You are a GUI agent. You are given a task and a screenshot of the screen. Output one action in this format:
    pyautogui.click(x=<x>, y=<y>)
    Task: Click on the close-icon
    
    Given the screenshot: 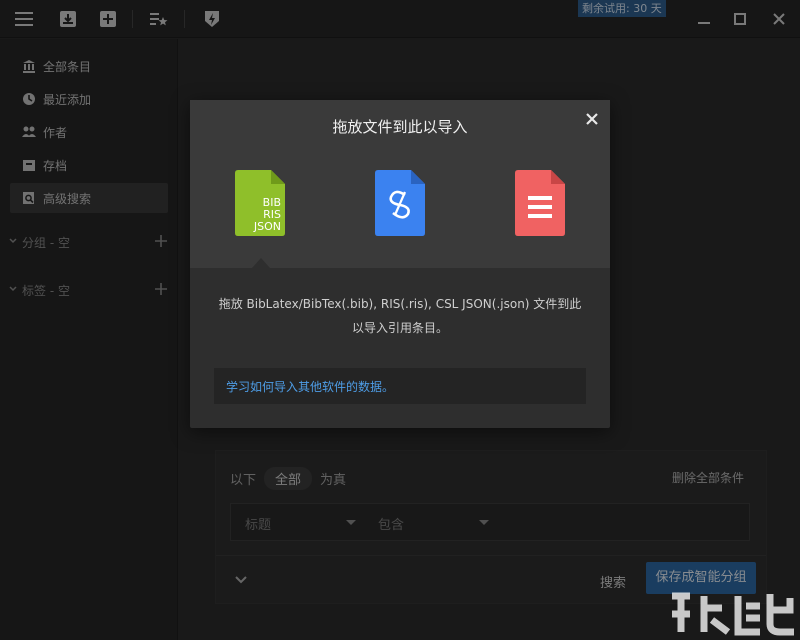 What is the action you would take?
    pyautogui.click(x=592, y=119)
    